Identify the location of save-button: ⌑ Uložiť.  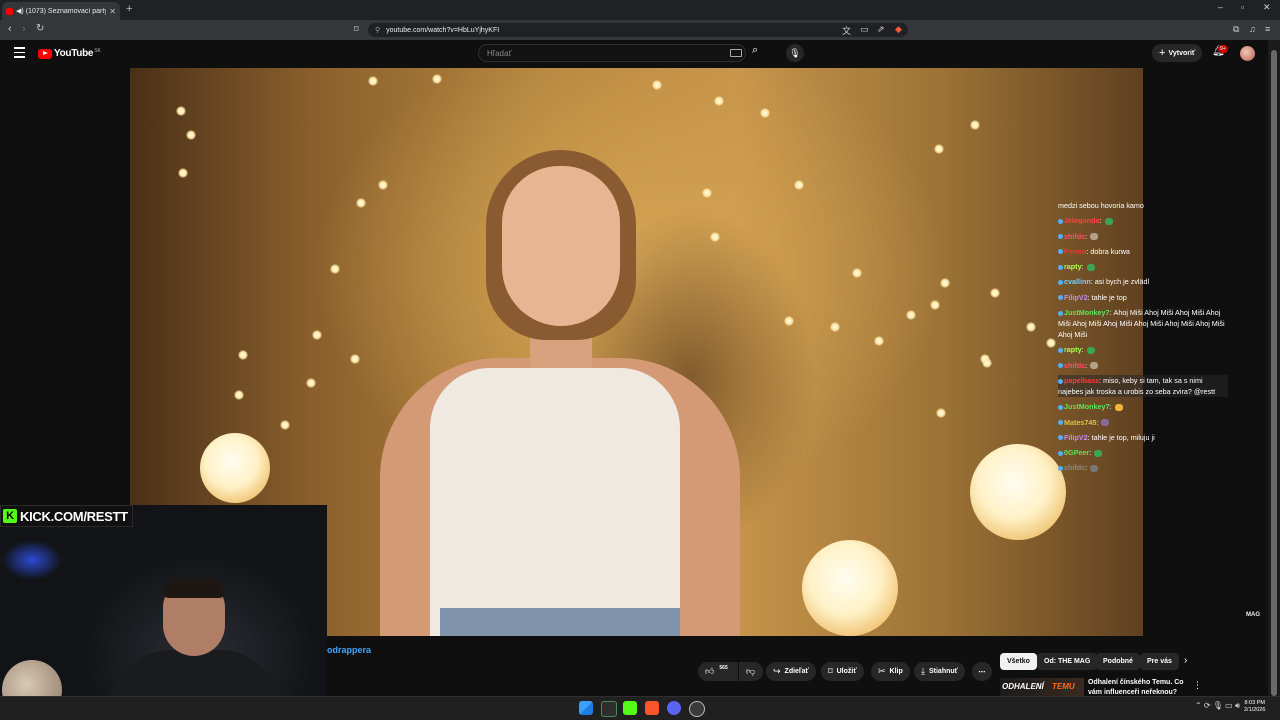
(842, 671).